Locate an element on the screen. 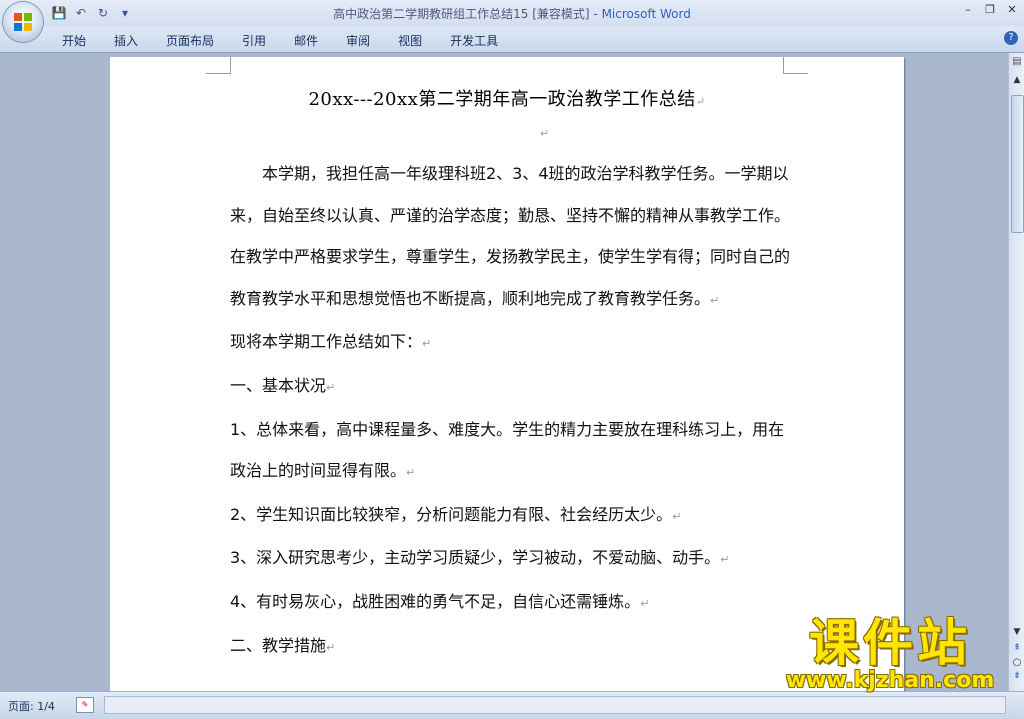  office-logo-icon is located at coordinates (23, 22).